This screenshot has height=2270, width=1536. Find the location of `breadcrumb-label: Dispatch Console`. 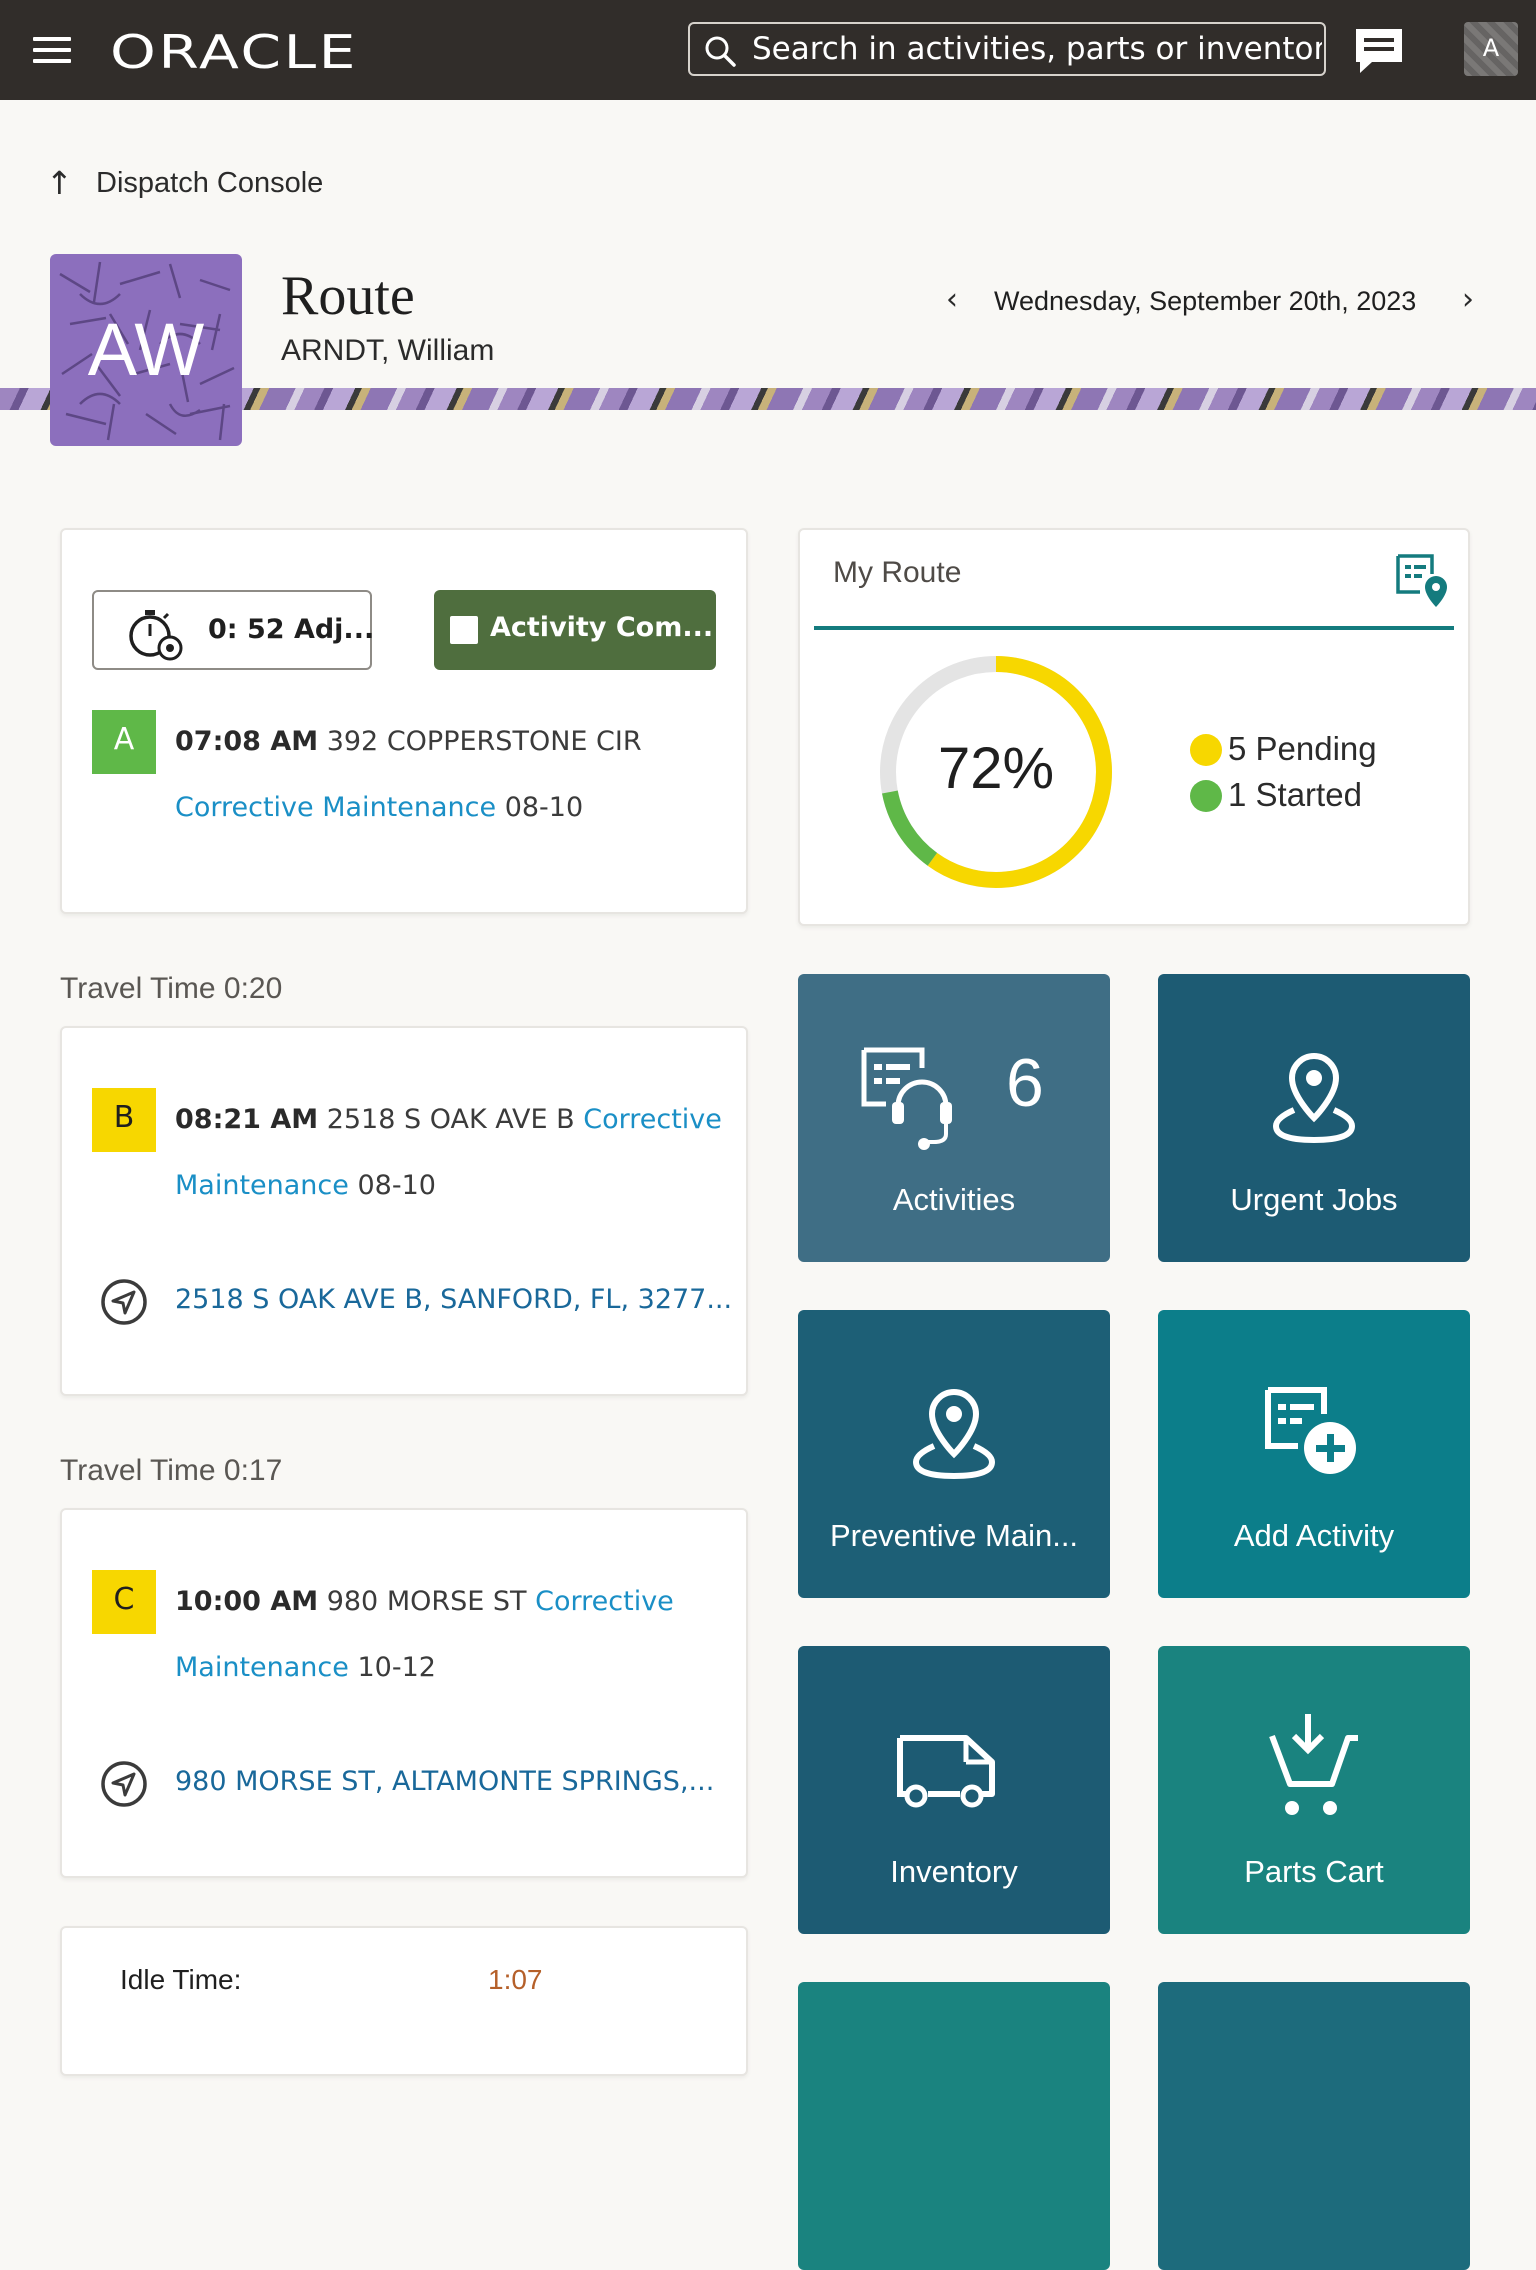

breadcrumb-label: Dispatch Console is located at coordinates (209, 183).